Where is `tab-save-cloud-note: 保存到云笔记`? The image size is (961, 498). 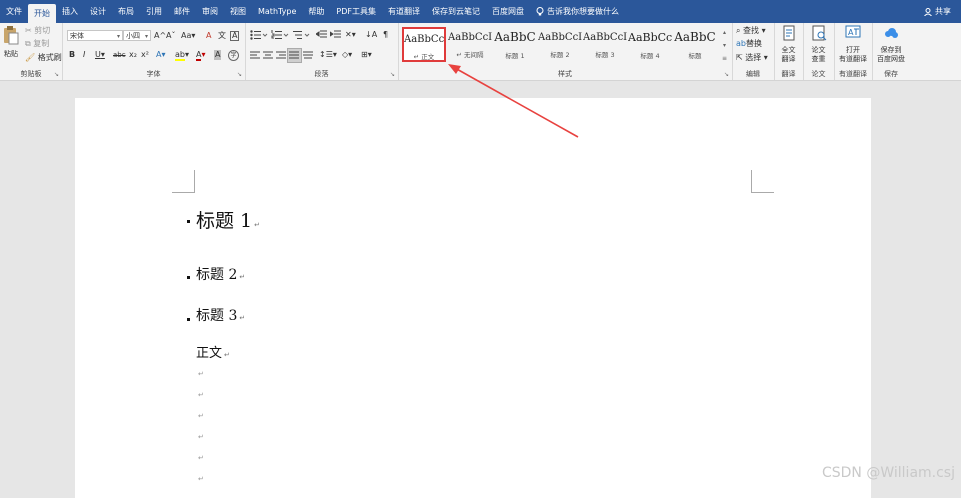
tab-save-cloud-note: 保存到云笔记 is located at coordinates (456, 11).